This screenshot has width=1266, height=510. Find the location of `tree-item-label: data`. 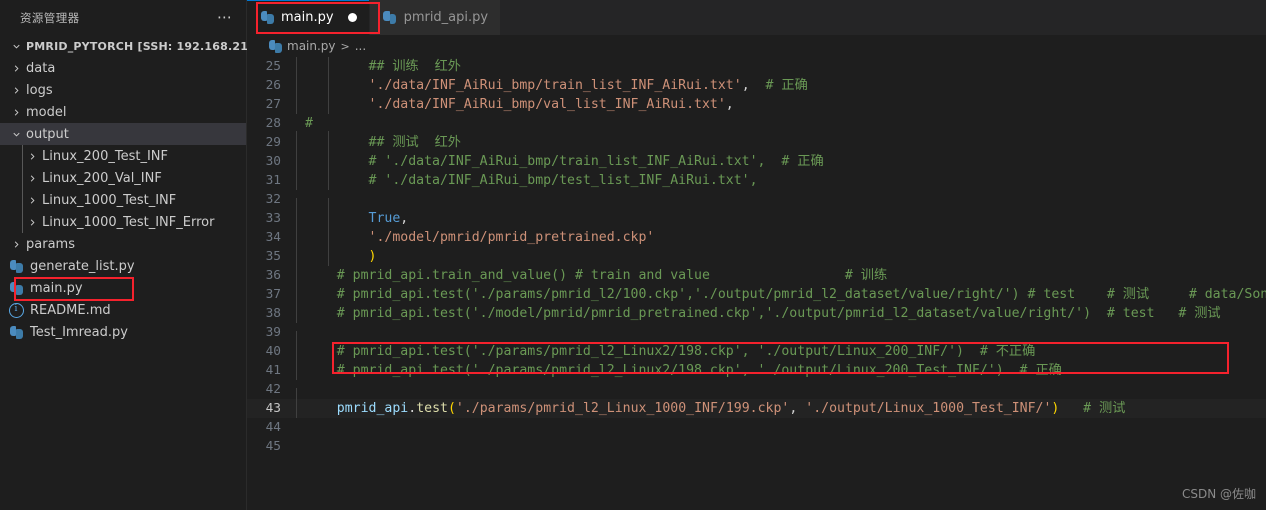

tree-item-label: data is located at coordinates (41, 68).